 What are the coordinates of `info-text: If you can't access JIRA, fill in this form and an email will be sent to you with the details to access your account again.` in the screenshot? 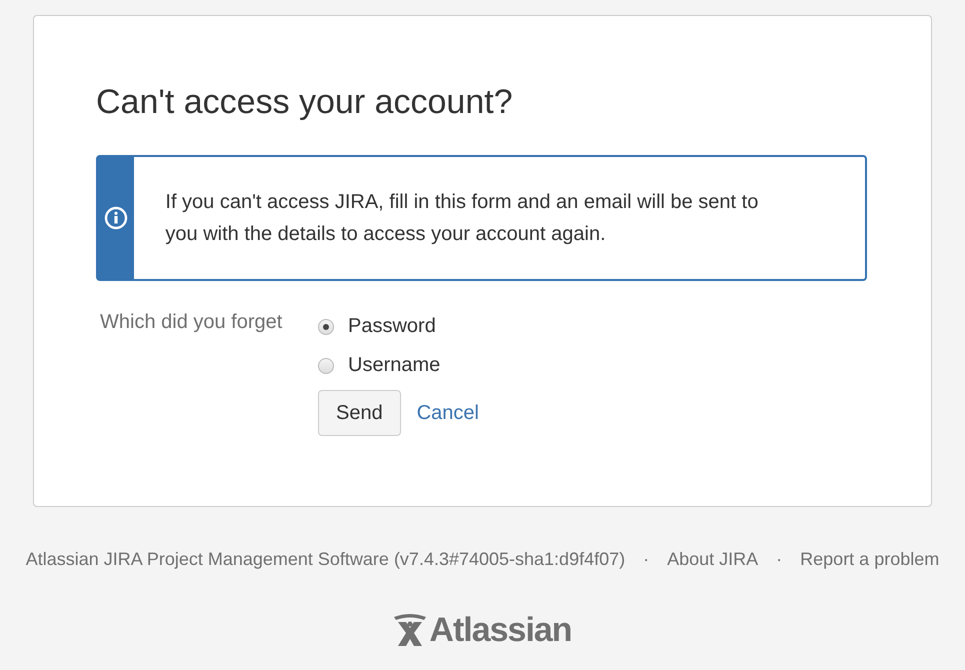 It's located at (462, 218).